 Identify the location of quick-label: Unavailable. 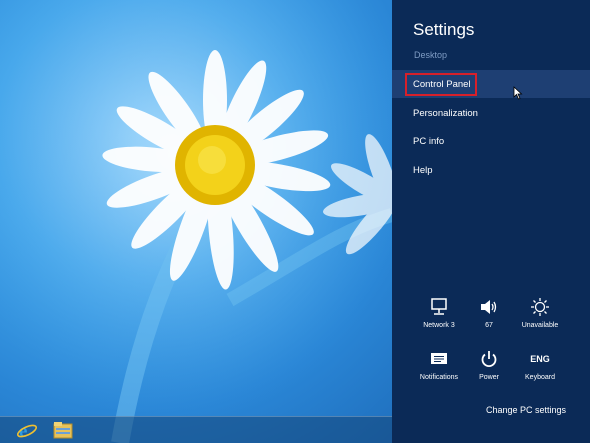
(540, 325).